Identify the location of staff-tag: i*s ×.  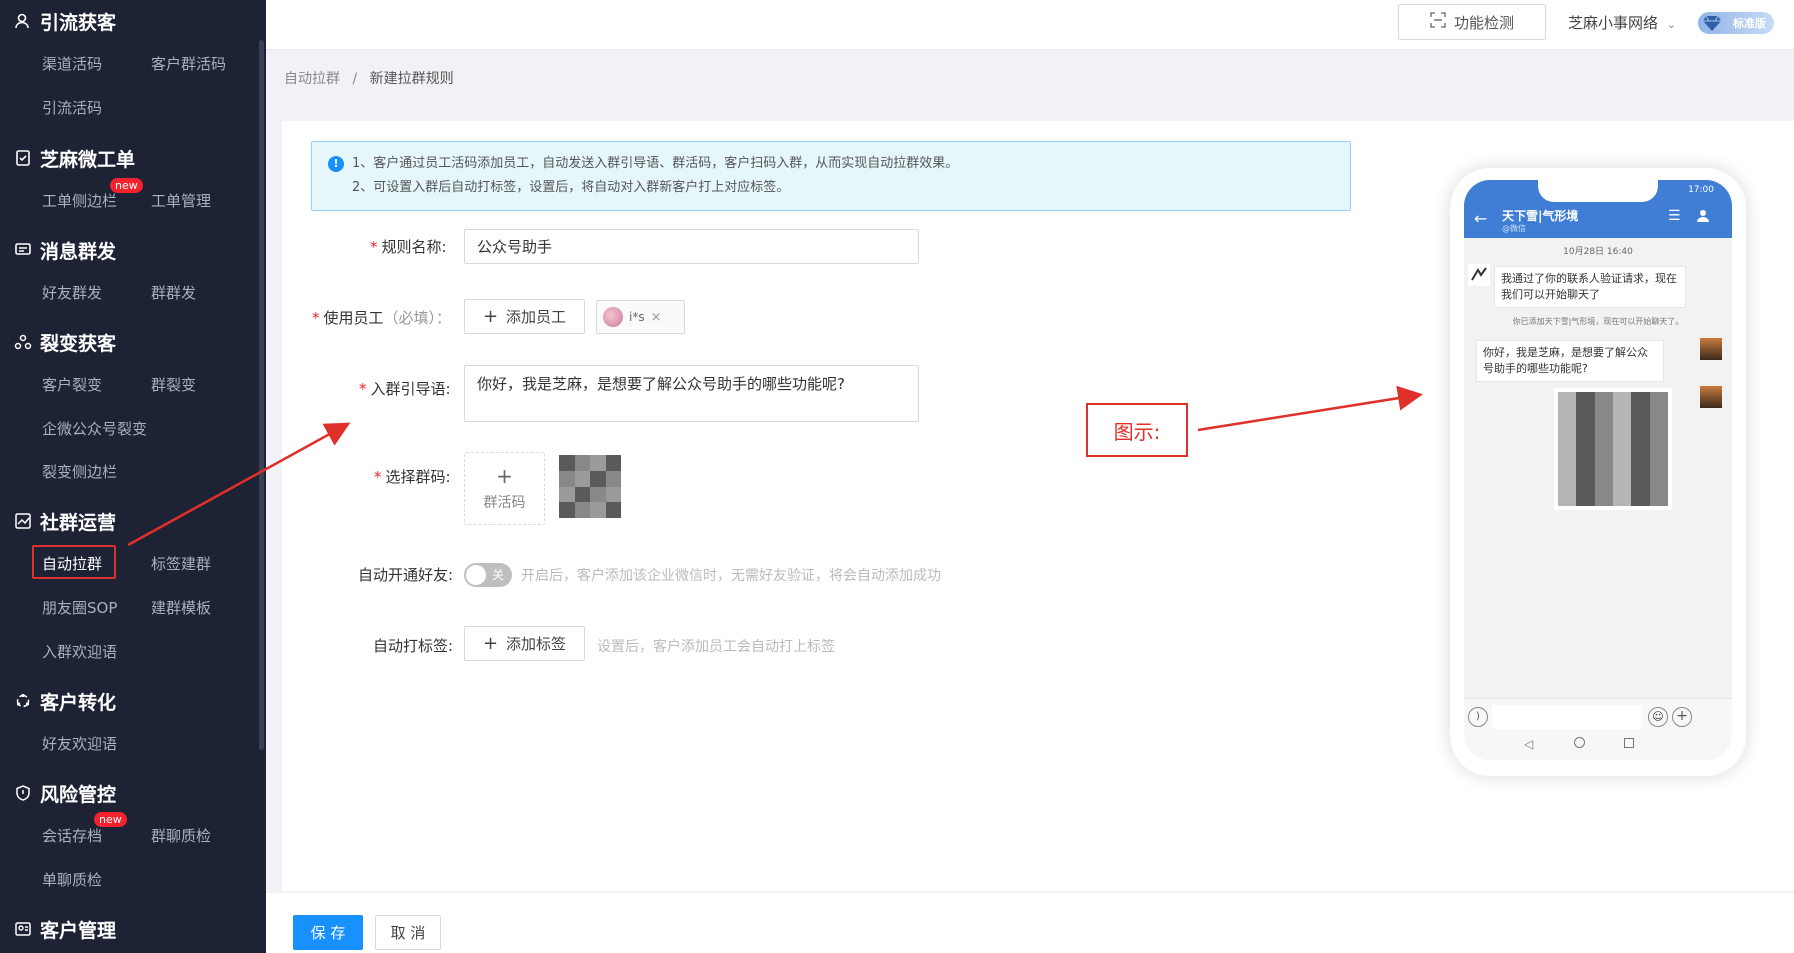
(640, 317).